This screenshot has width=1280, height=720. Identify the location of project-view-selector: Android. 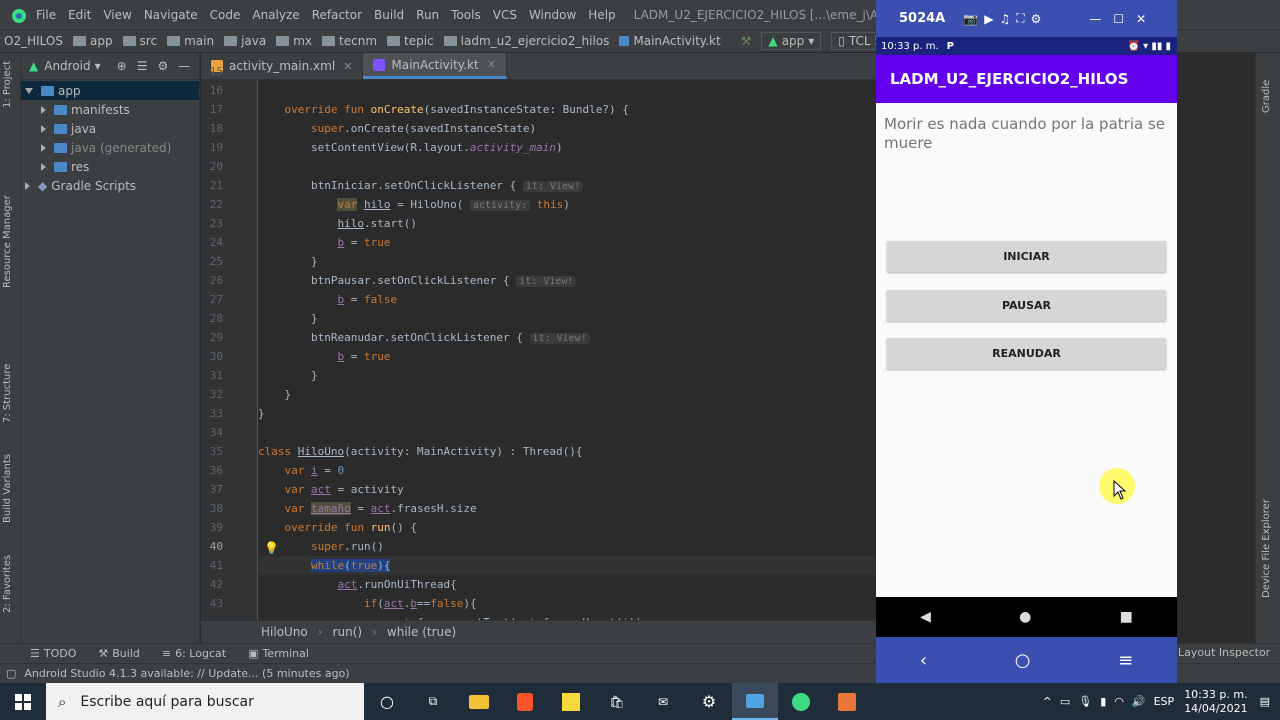
(67, 66).